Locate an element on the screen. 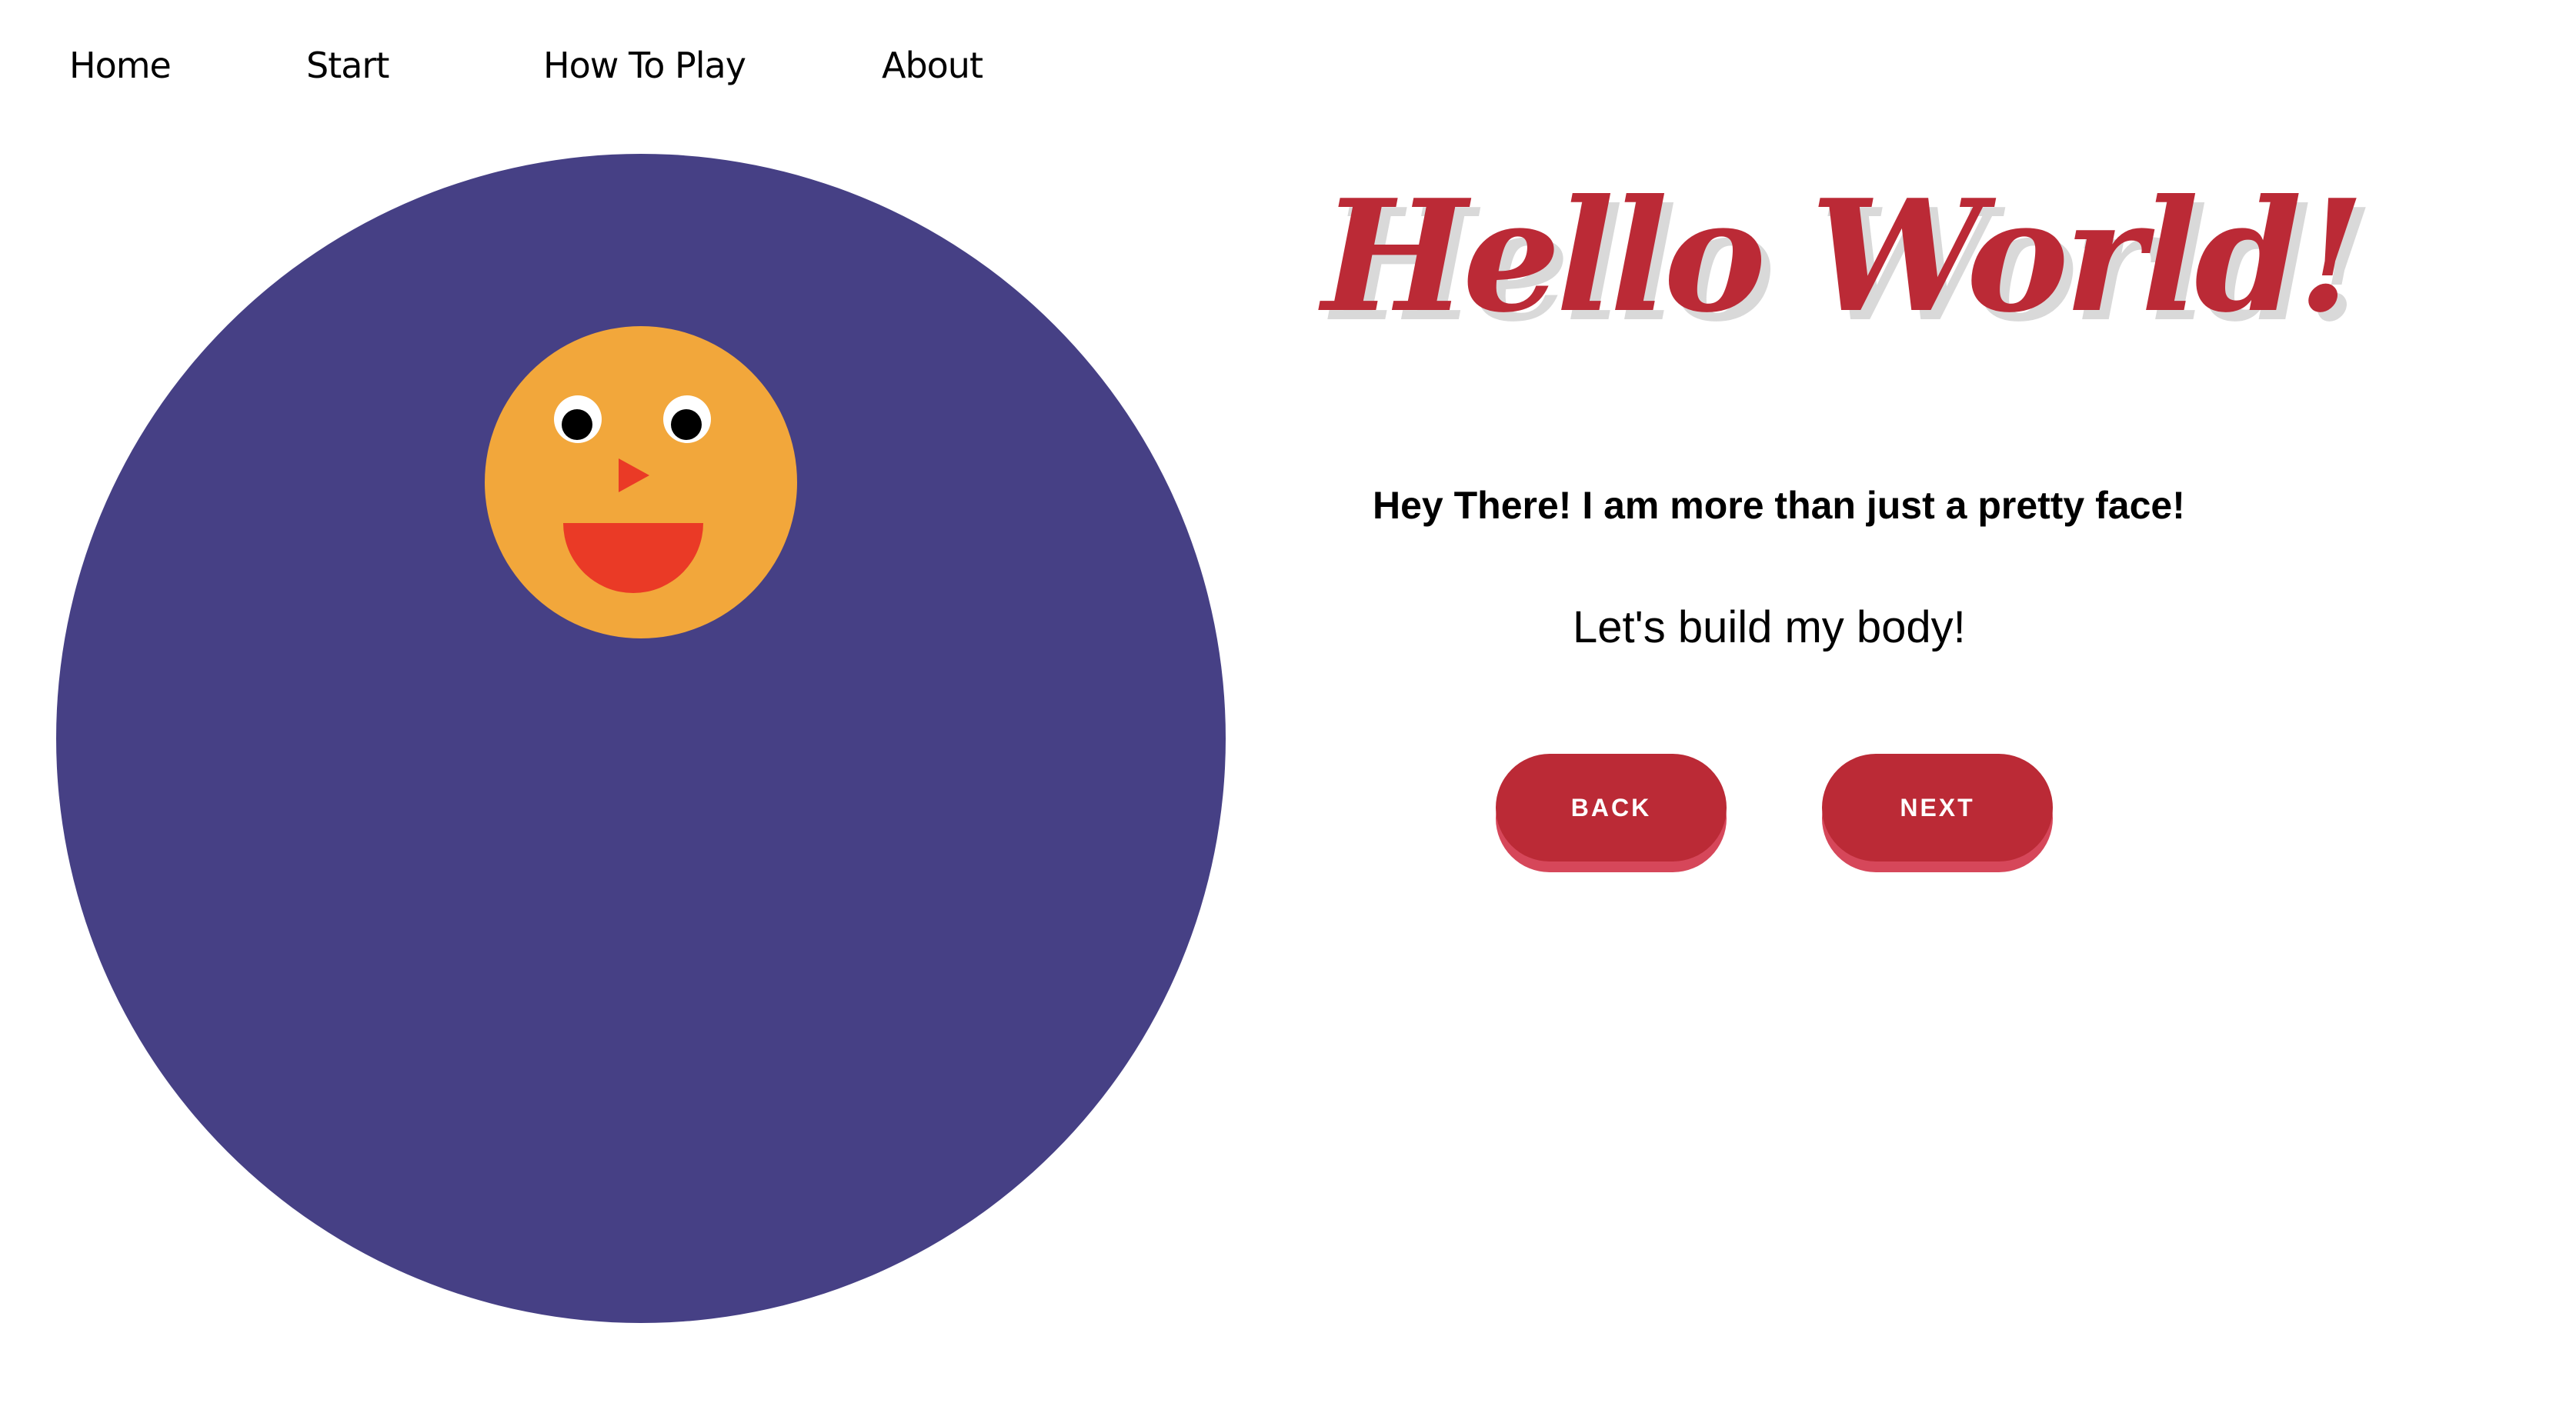  right-pupil is located at coordinates (686, 425).